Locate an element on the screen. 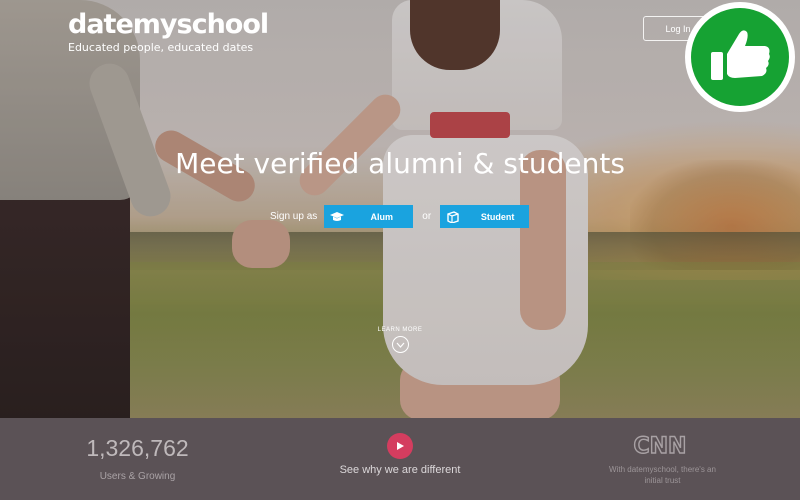  user-count: 1,326,762 is located at coordinates (137, 448).